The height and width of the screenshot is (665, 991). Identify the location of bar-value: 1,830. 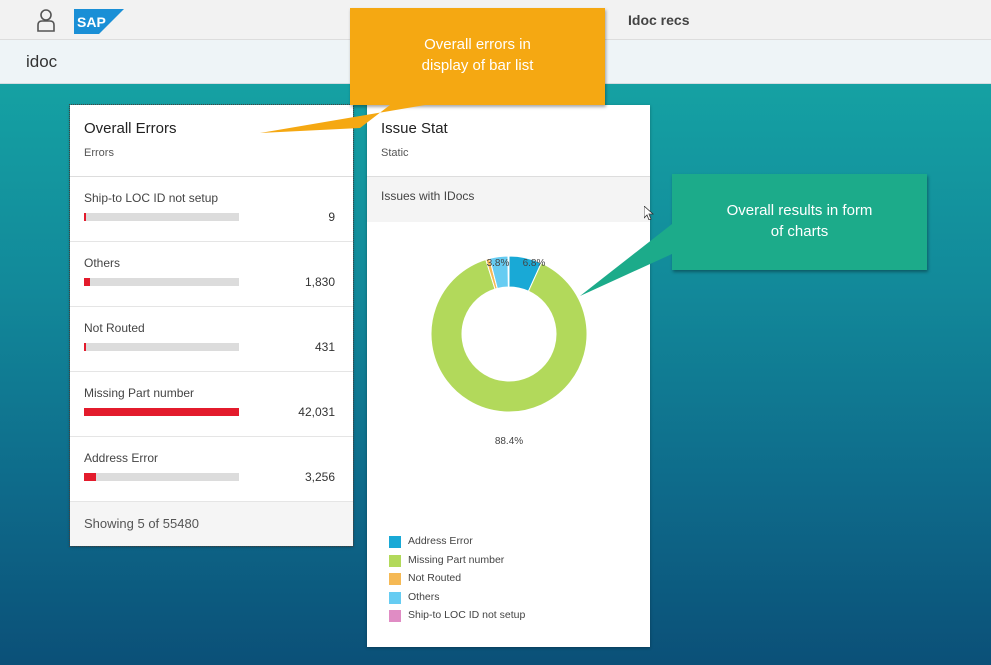
(319, 282).